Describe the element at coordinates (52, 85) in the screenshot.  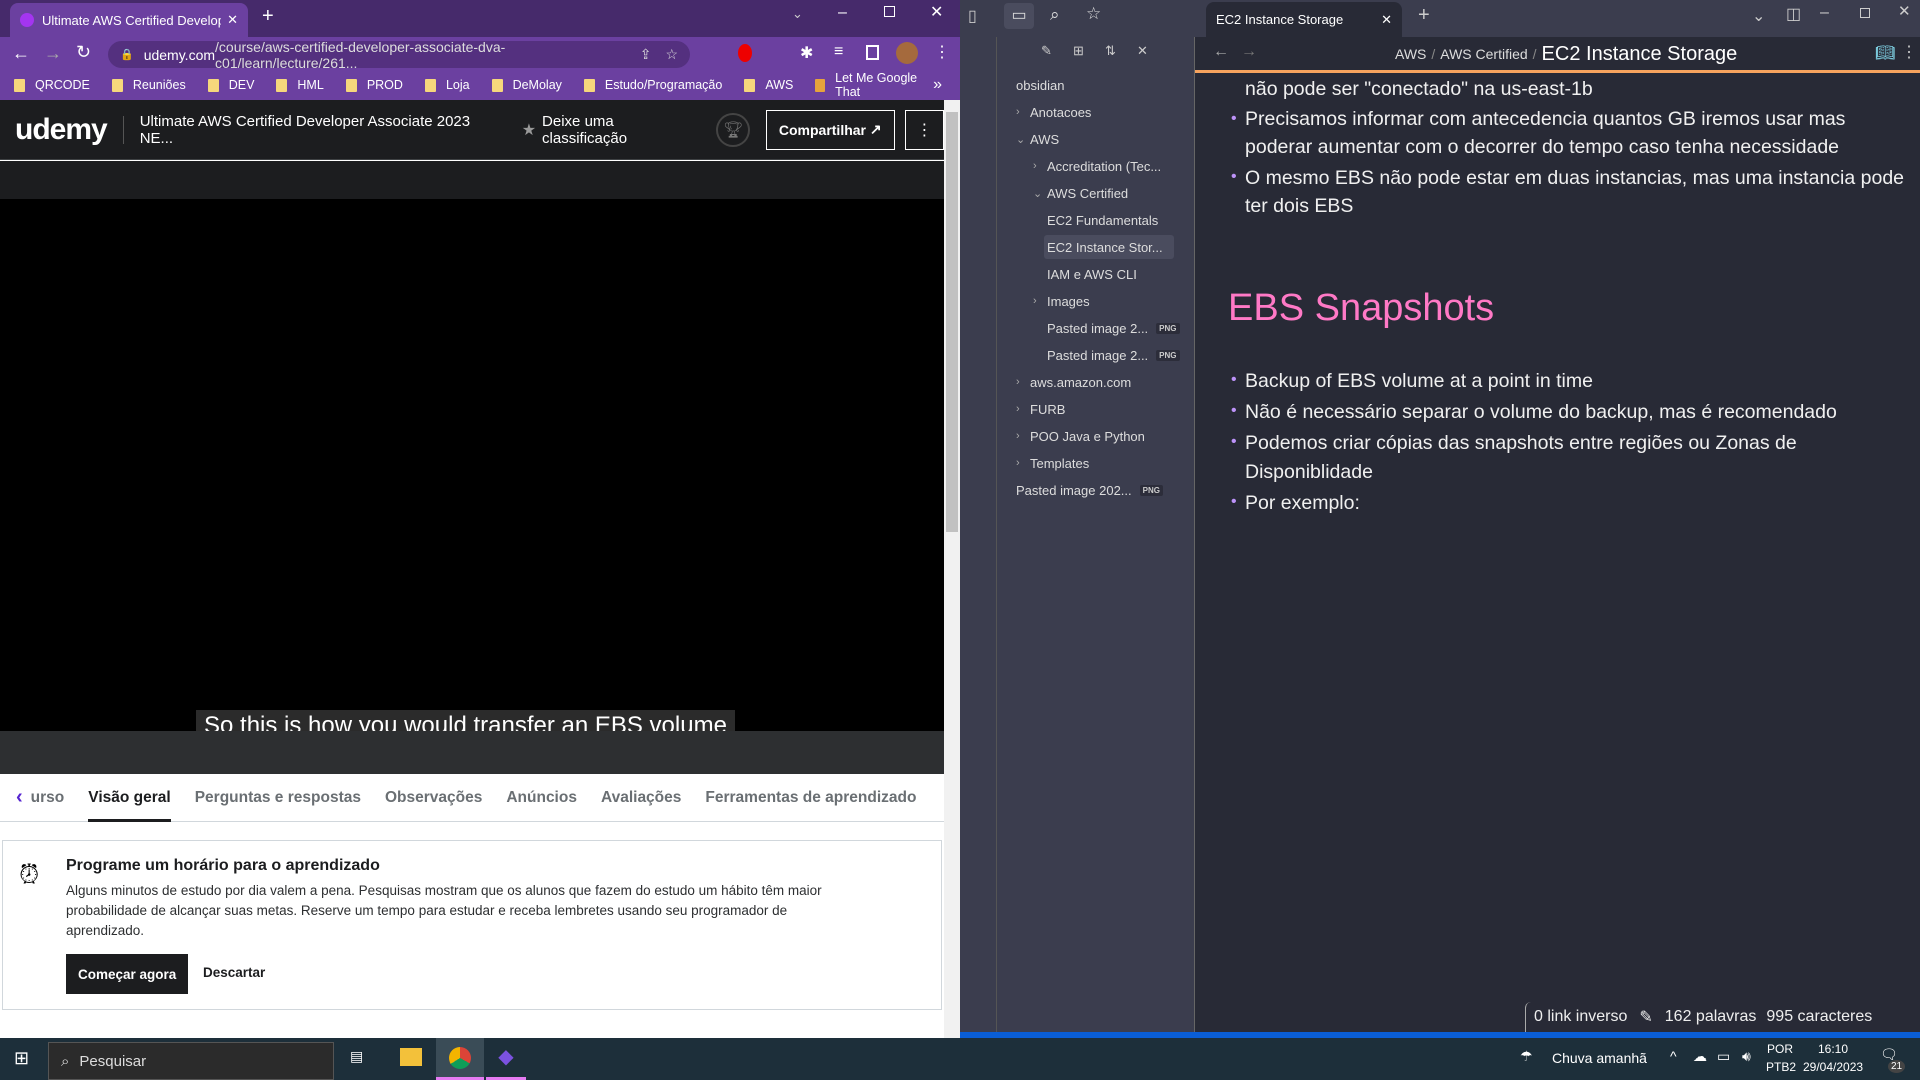
I see `bookmark: QRCODE` at that location.